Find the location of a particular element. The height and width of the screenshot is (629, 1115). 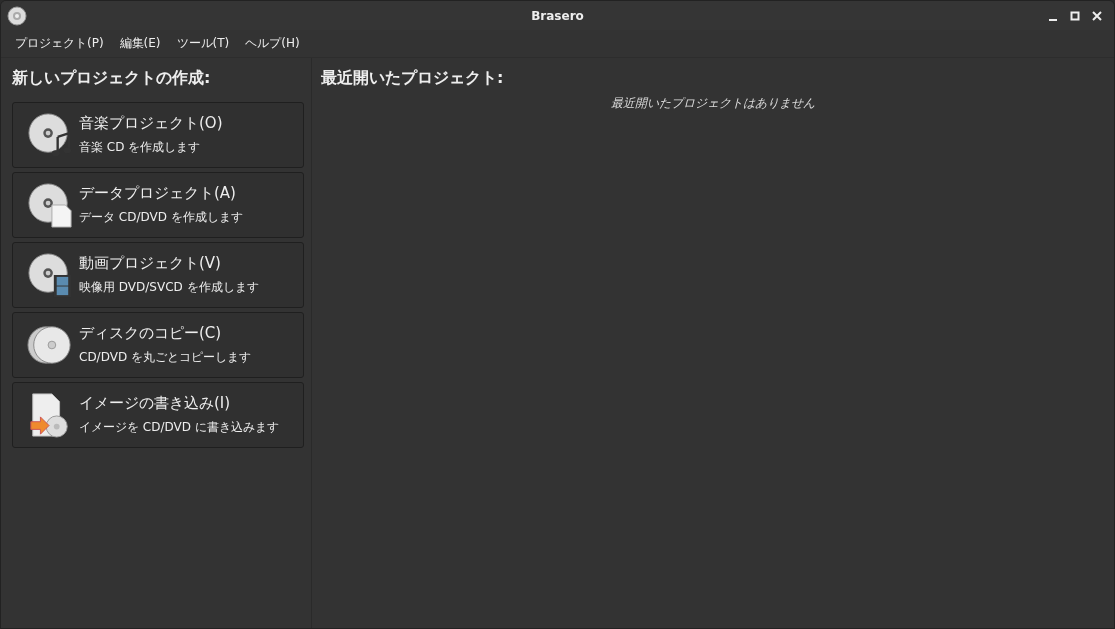

empty-message: 最近開いたプロジェクトはありません is located at coordinates (713, 103).